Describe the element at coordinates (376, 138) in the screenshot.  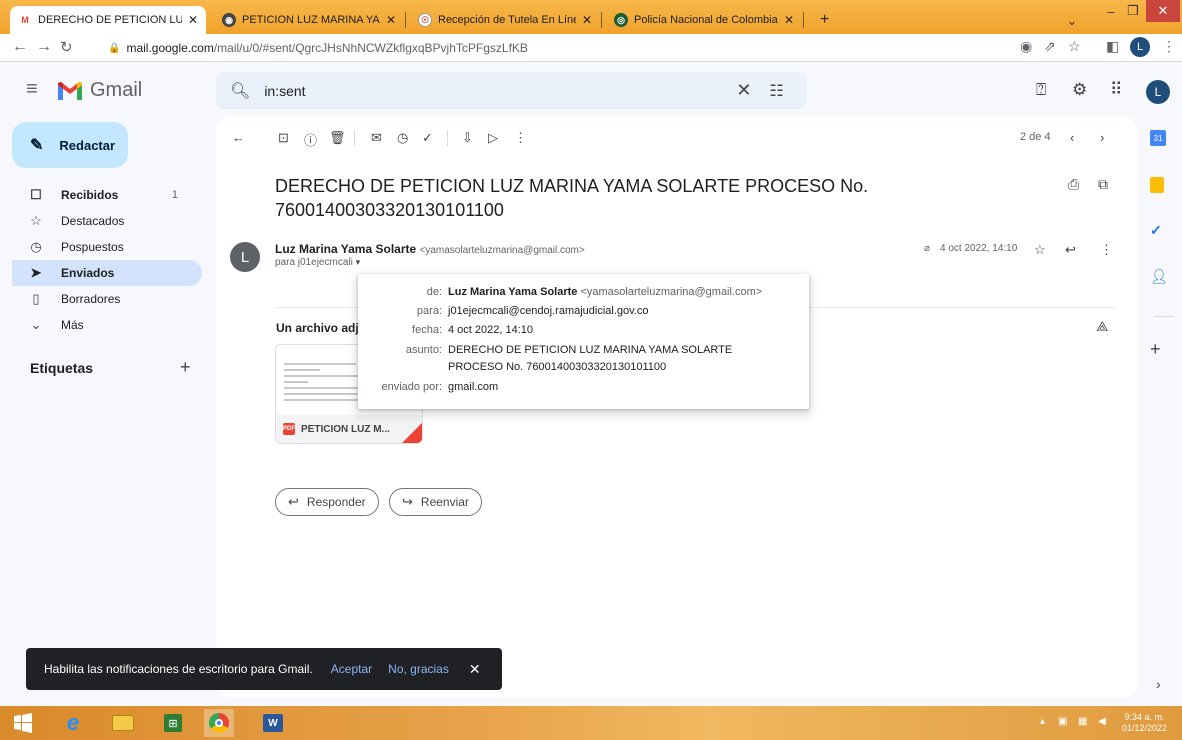
I see `mark-unread-icon: ✉` at that location.